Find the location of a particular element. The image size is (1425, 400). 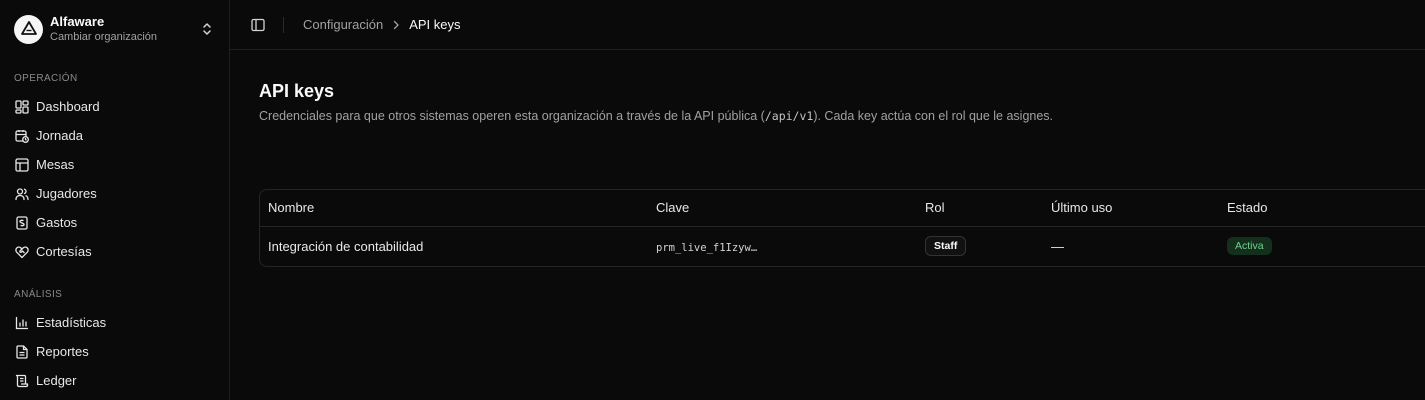

sidebar-item-ledger: Ledger is located at coordinates (114, 380).